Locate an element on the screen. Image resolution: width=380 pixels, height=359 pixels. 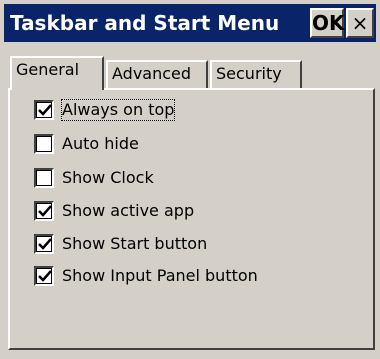
show-input-panel-button-checkbox is located at coordinates (44, 276).